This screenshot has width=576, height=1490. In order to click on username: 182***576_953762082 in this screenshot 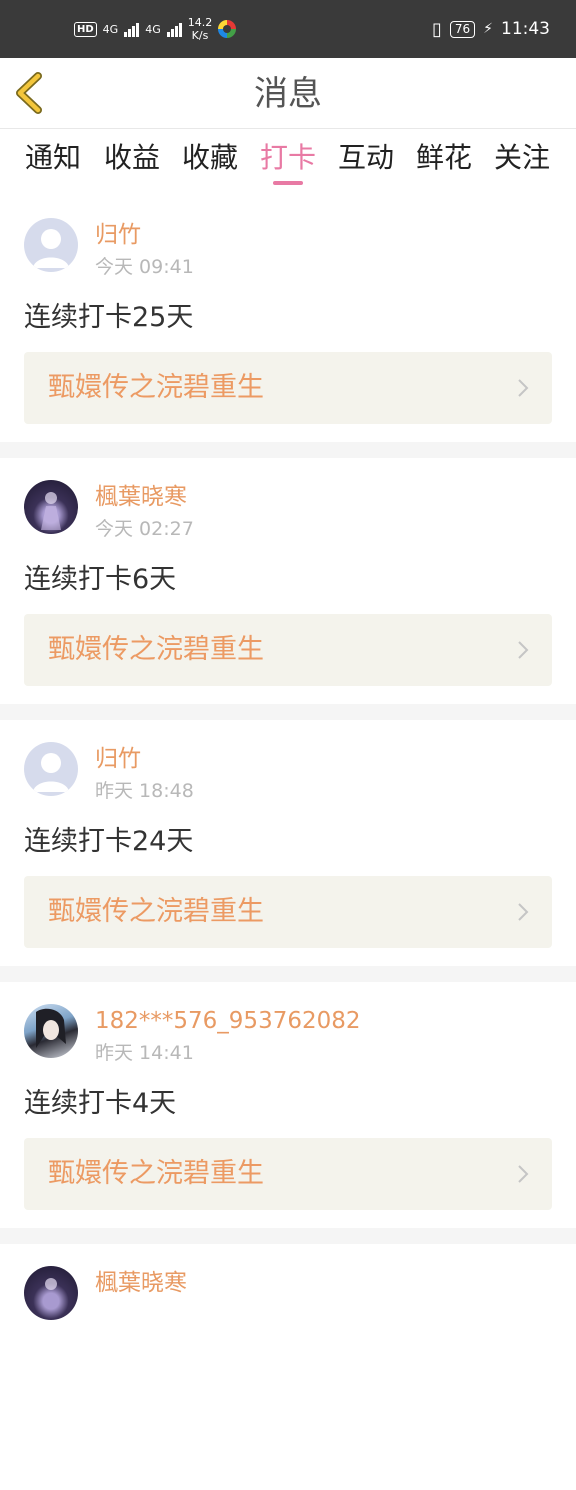, I will do `click(228, 1021)`.